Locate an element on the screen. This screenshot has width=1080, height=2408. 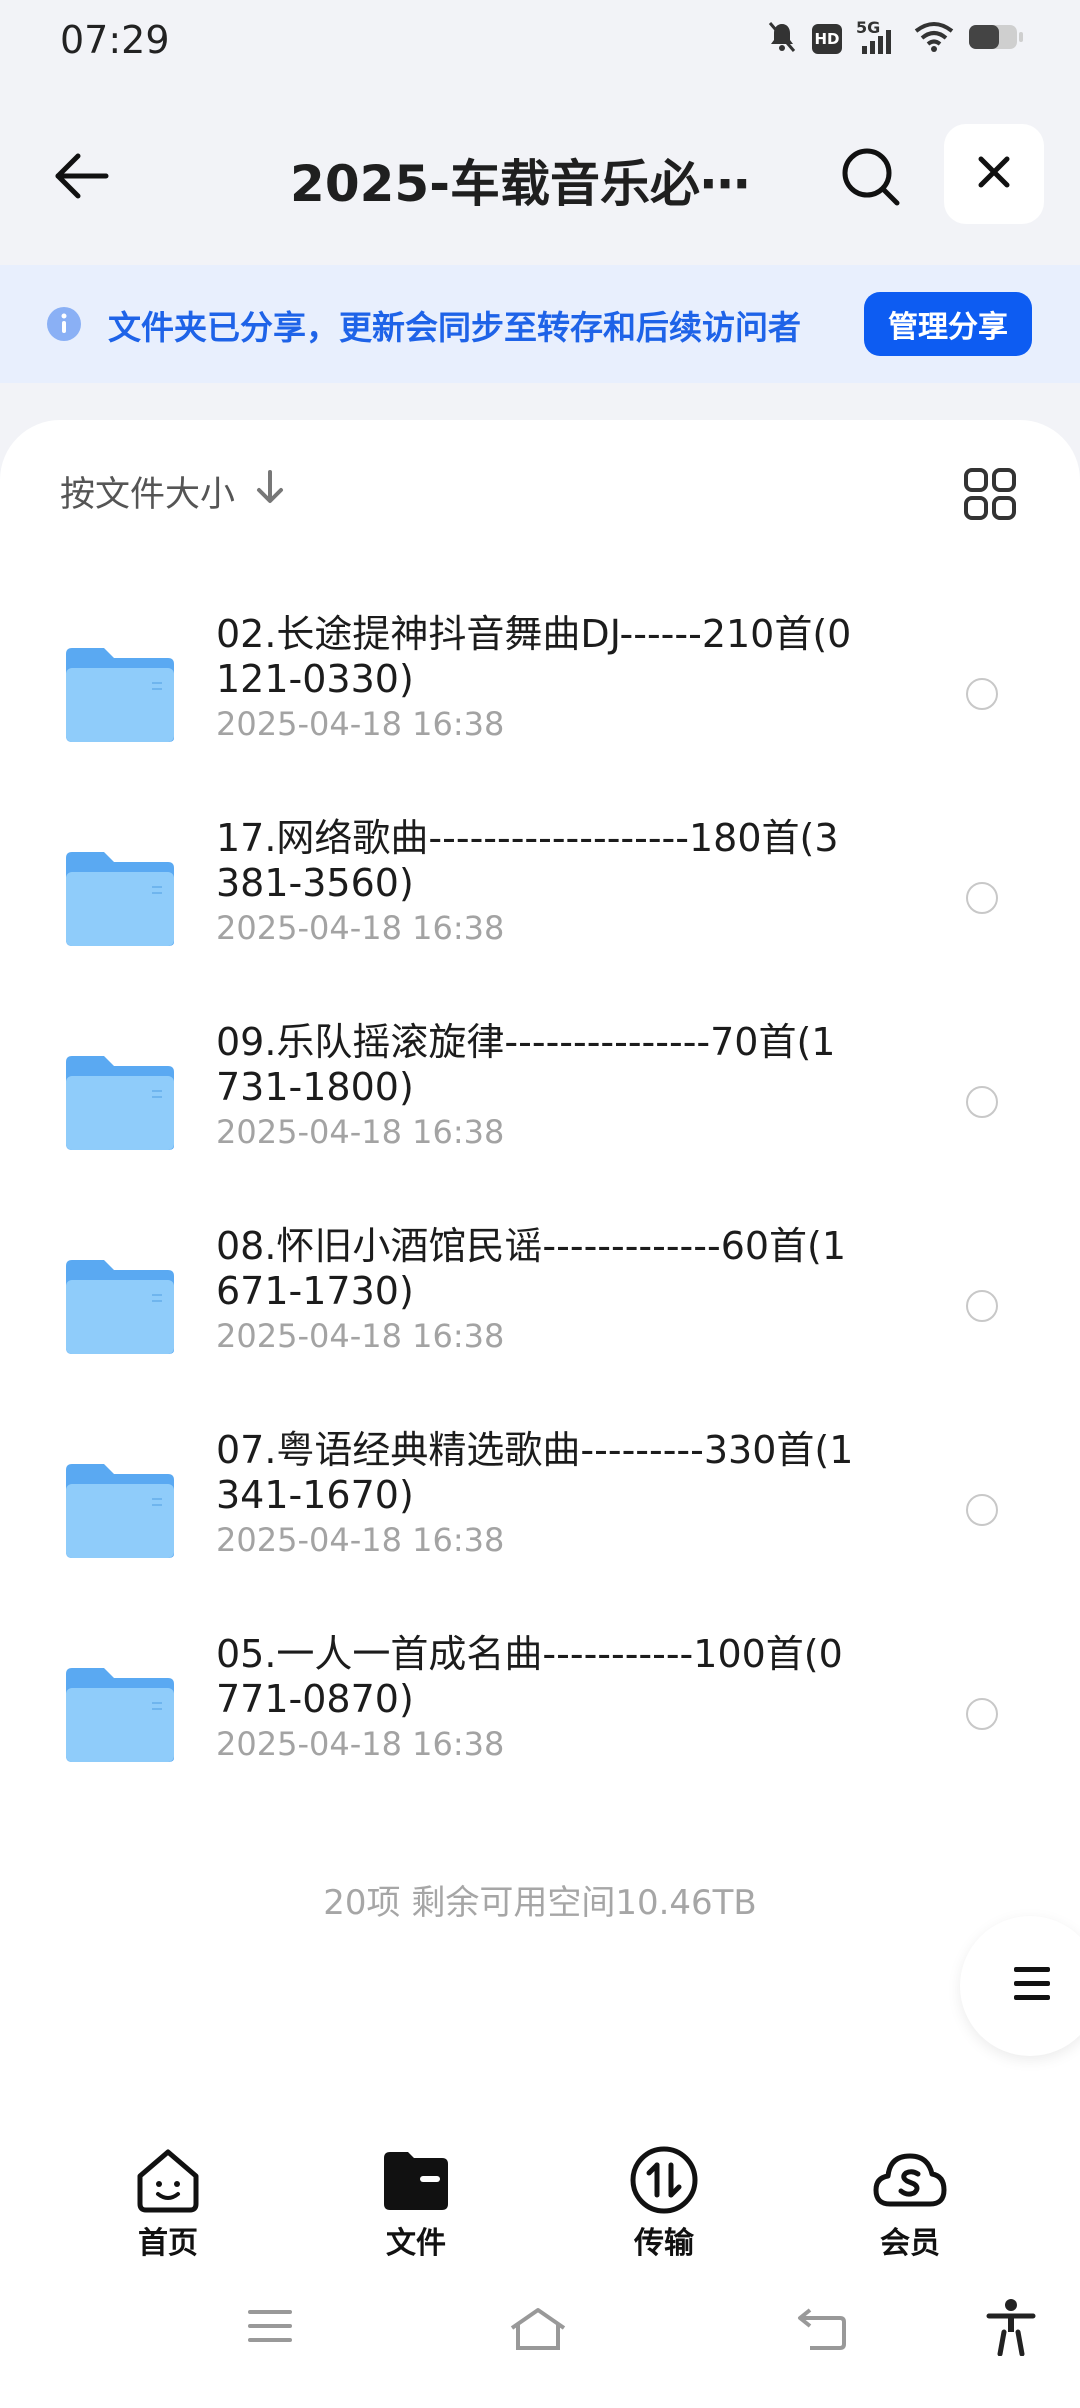
search-icon is located at coordinates (870, 178).